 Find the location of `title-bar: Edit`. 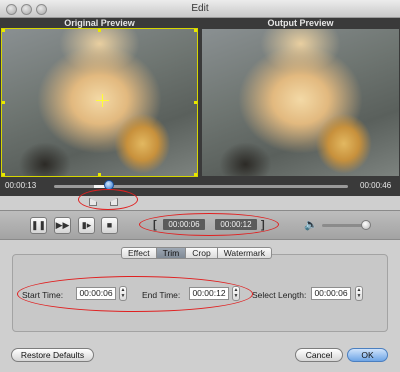

title-bar: Edit is located at coordinates (200, 9).